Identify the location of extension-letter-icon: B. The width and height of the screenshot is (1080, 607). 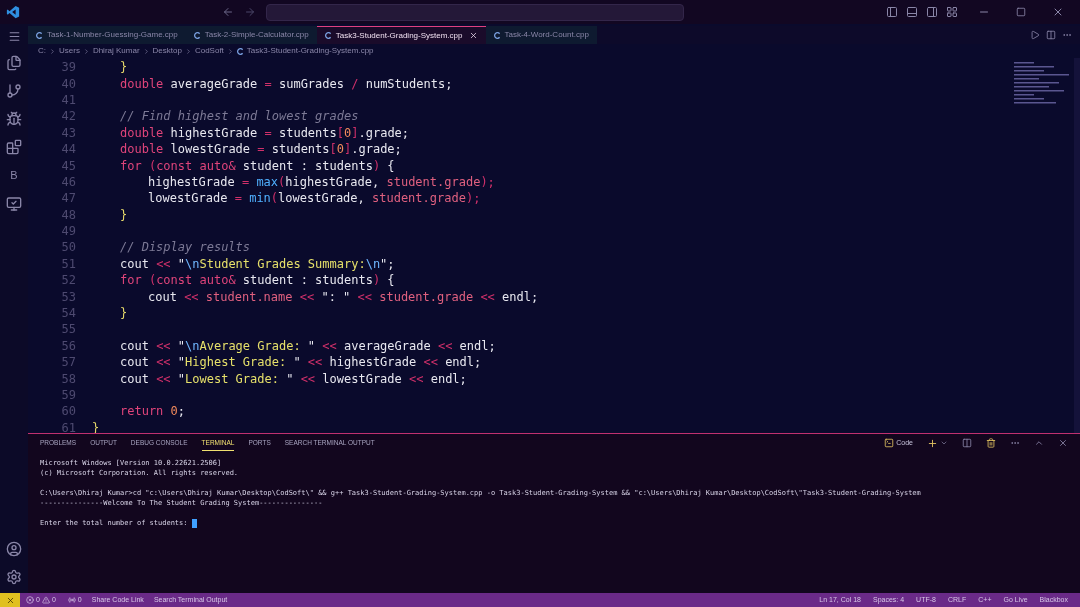
(14, 175).